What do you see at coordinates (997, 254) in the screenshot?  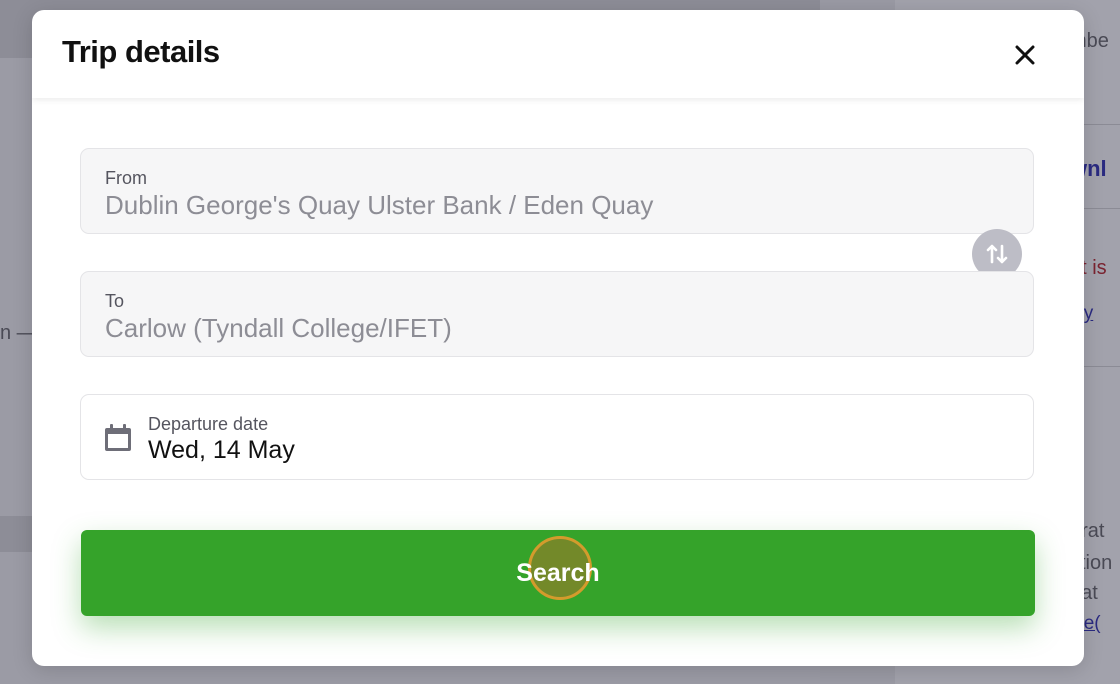 I see `swap-vertical-icon` at bounding box center [997, 254].